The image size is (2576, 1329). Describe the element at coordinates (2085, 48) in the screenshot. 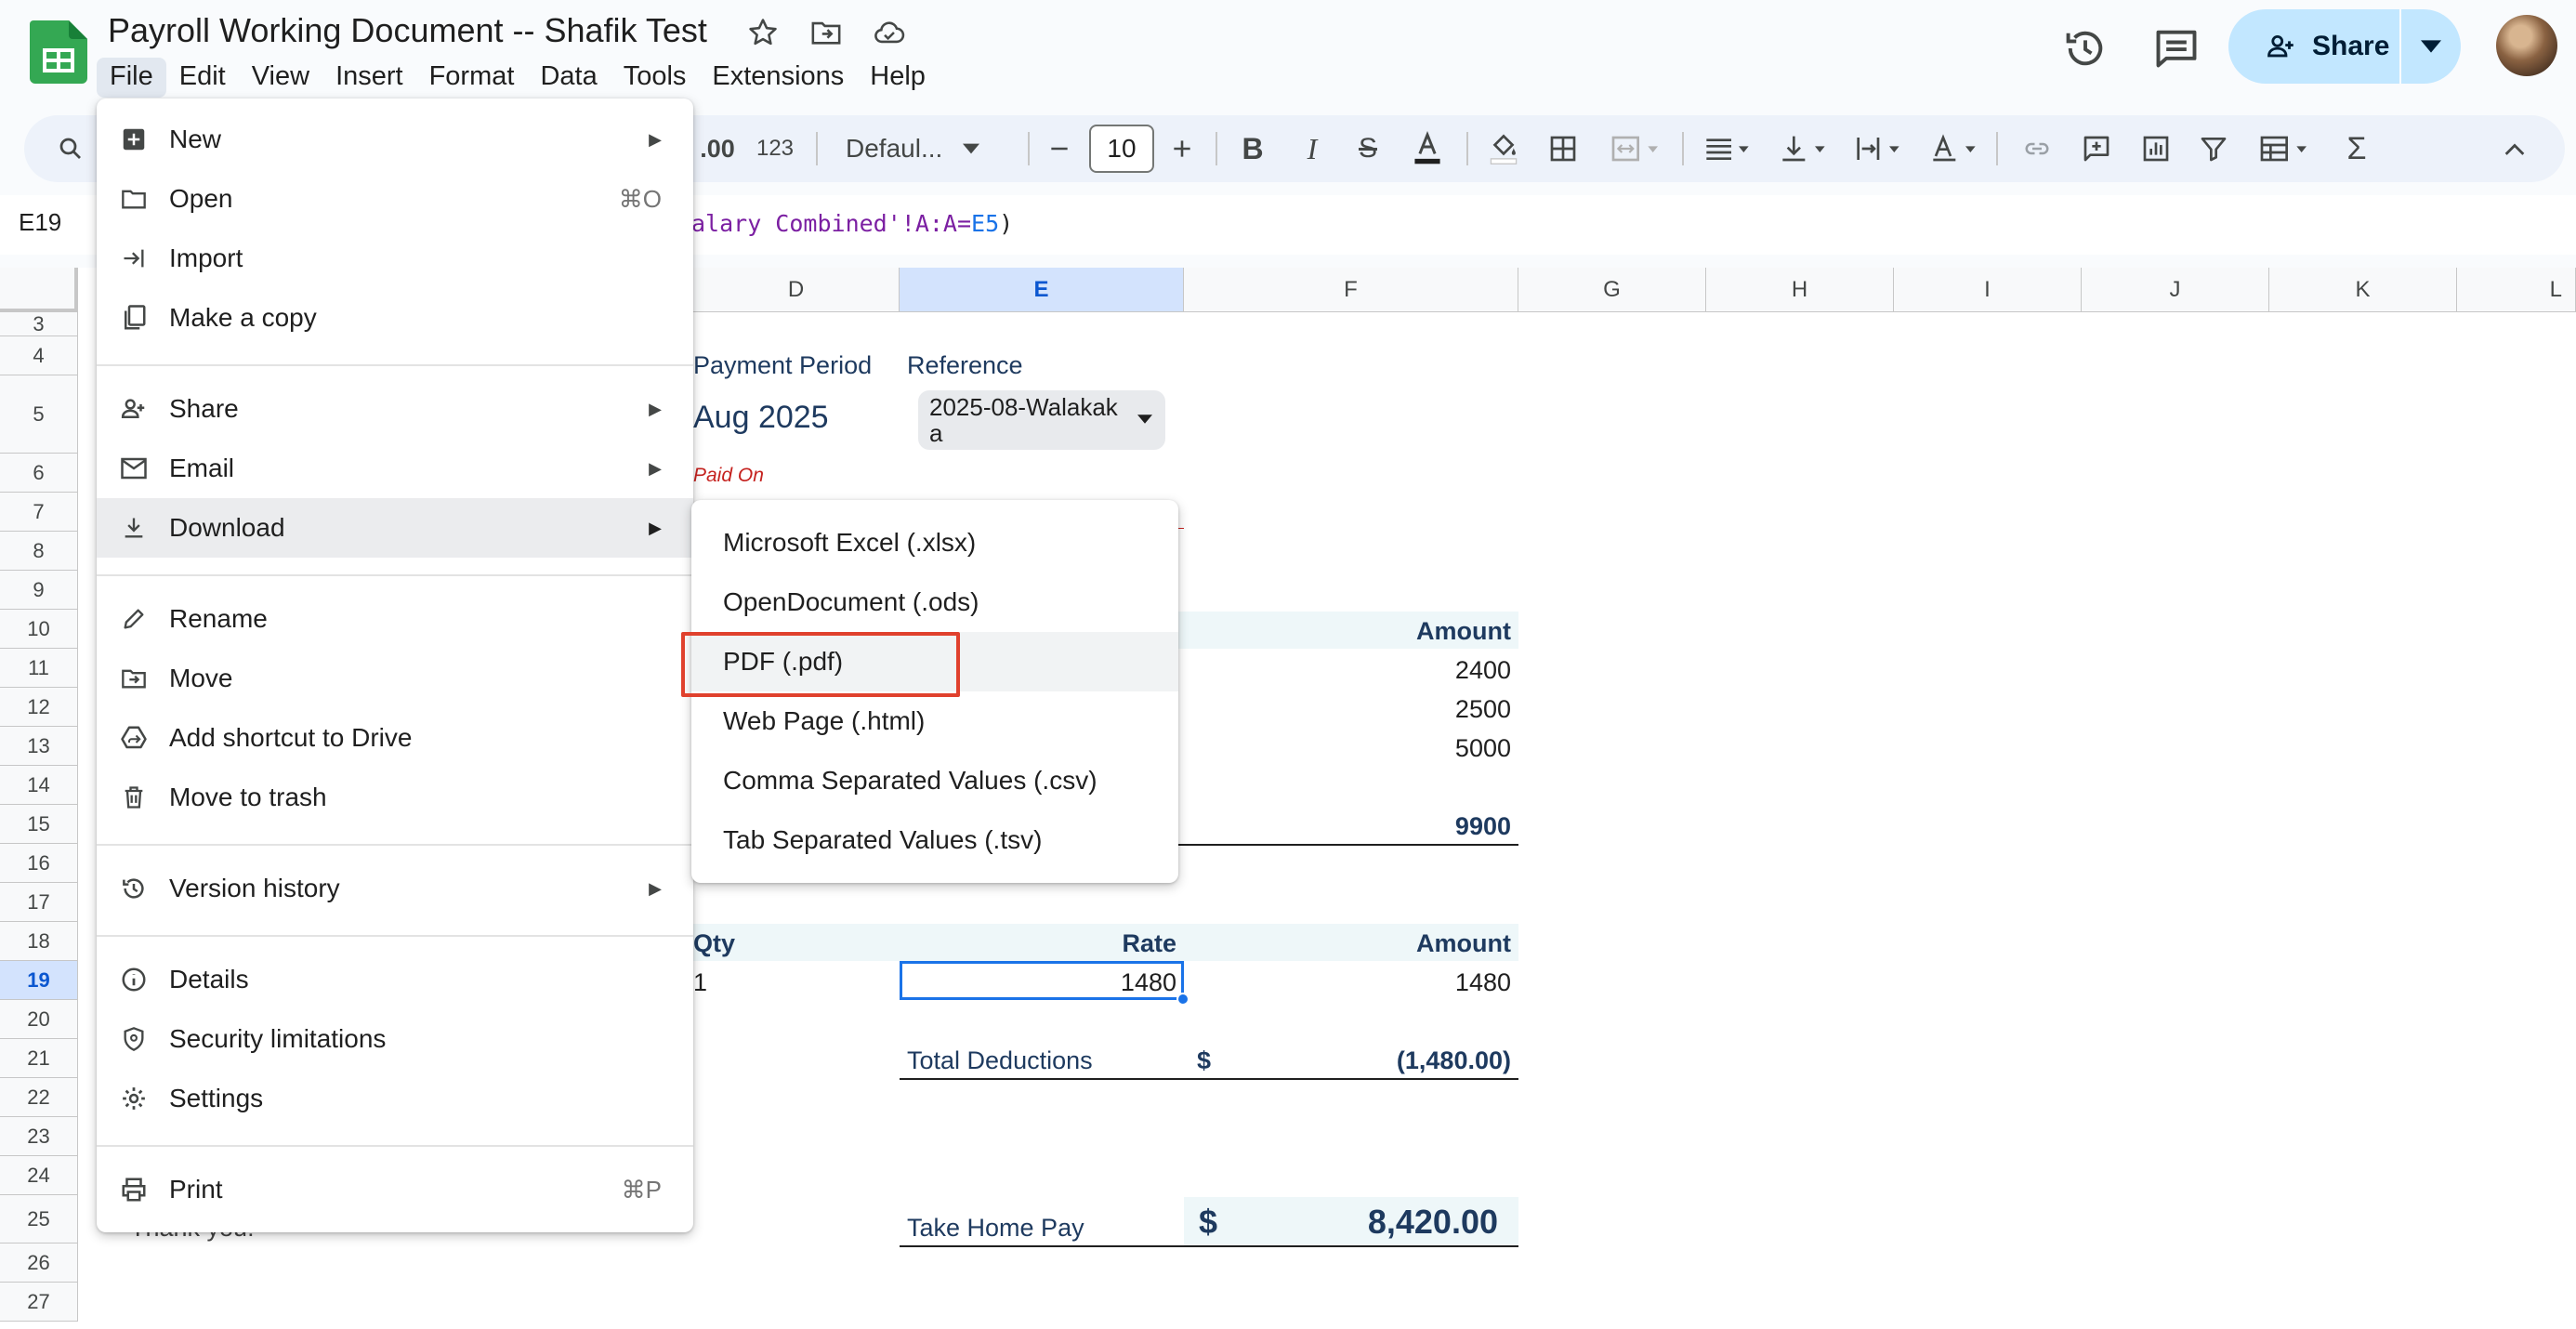

I see `version-history-icon` at that location.